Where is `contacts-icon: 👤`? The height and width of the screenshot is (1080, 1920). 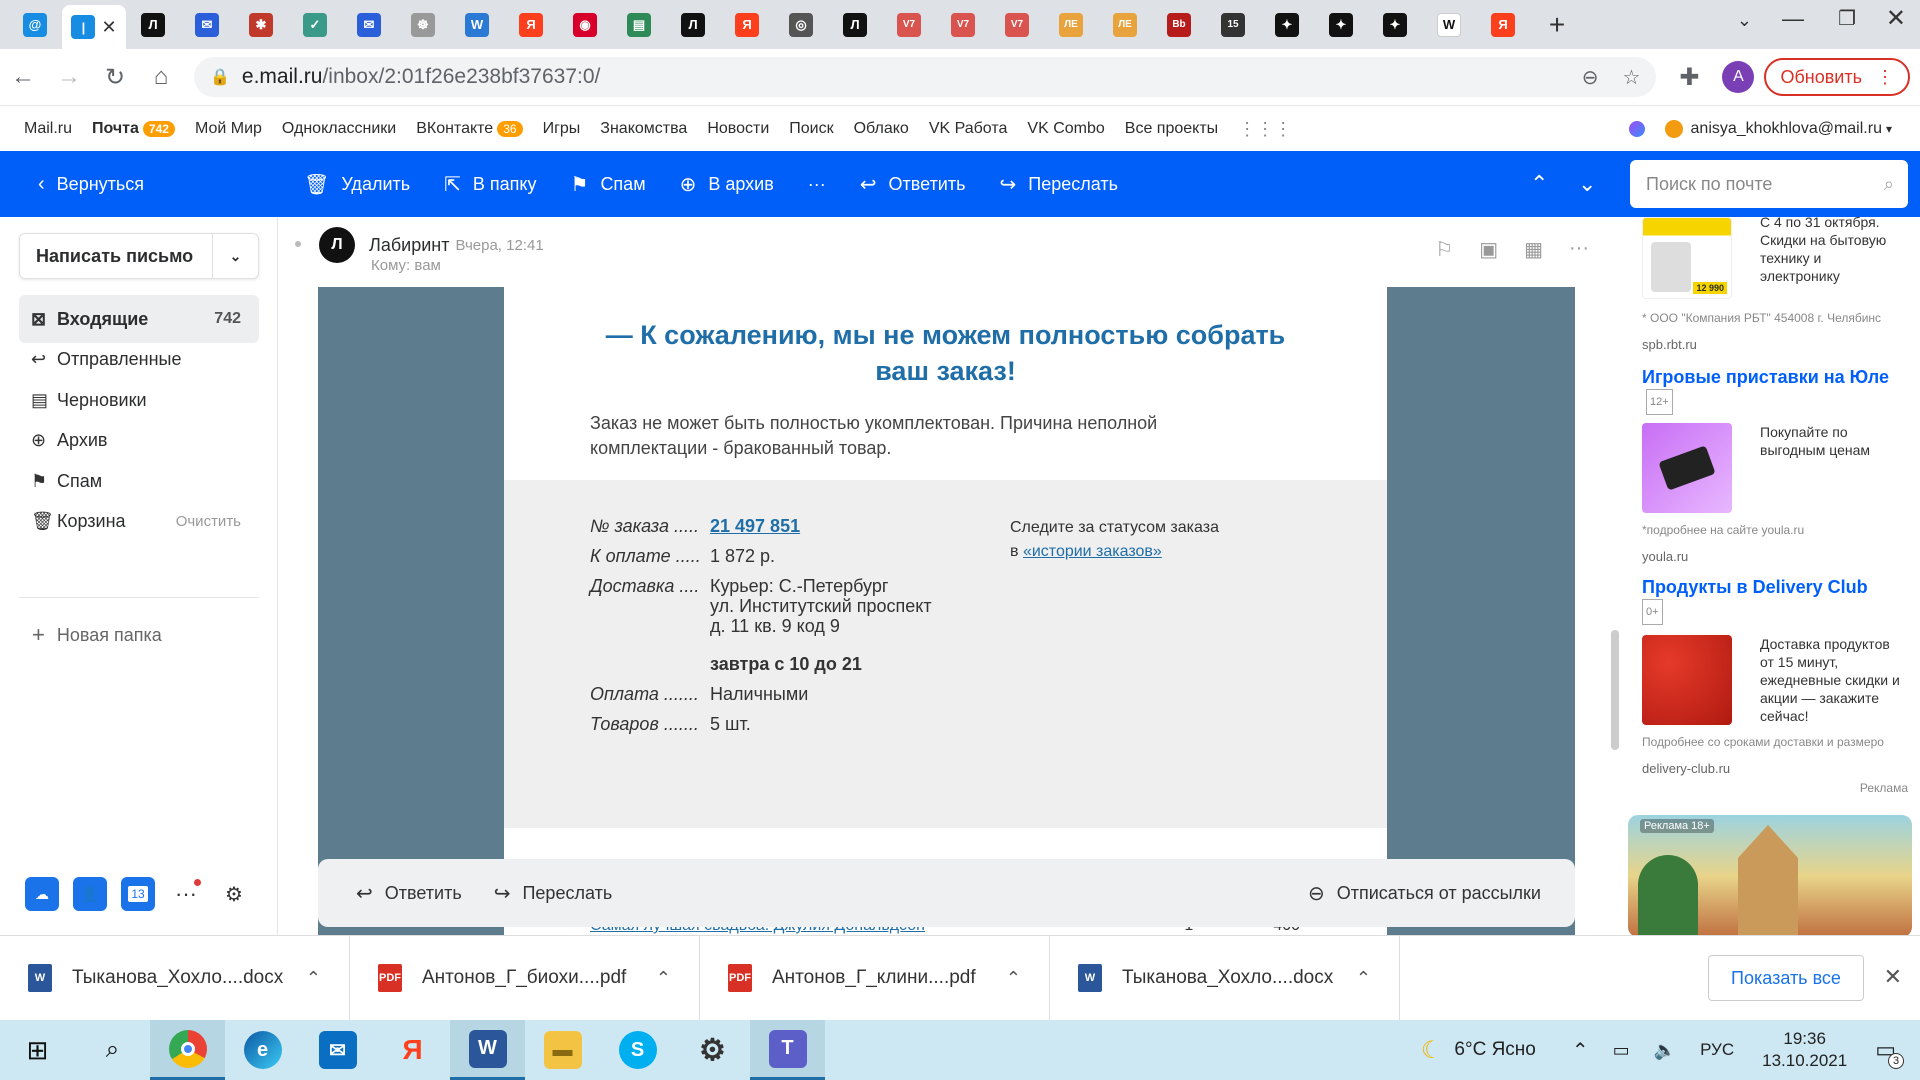 contacts-icon: 👤 is located at coordinates (90, 894).